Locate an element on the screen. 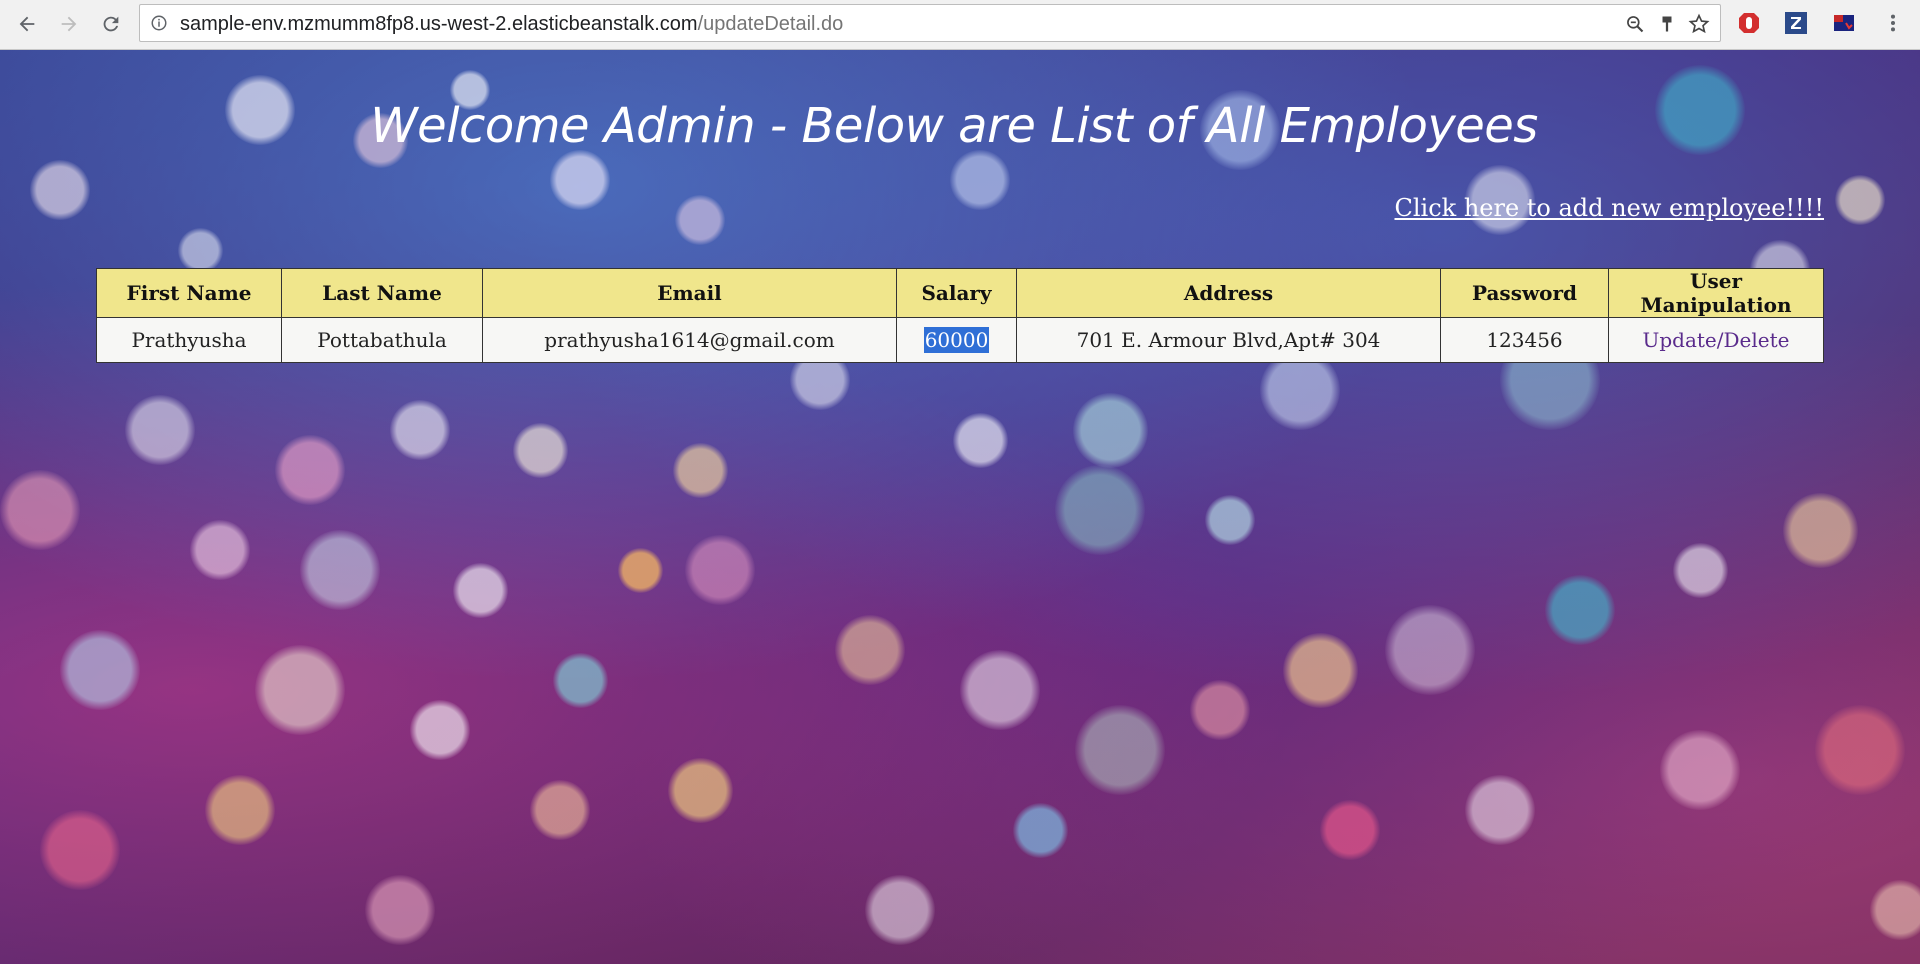 Image resolution: width=1920 pixels, height=964 pixels. bookmark-star-button is located at coordinates (1699, 24).